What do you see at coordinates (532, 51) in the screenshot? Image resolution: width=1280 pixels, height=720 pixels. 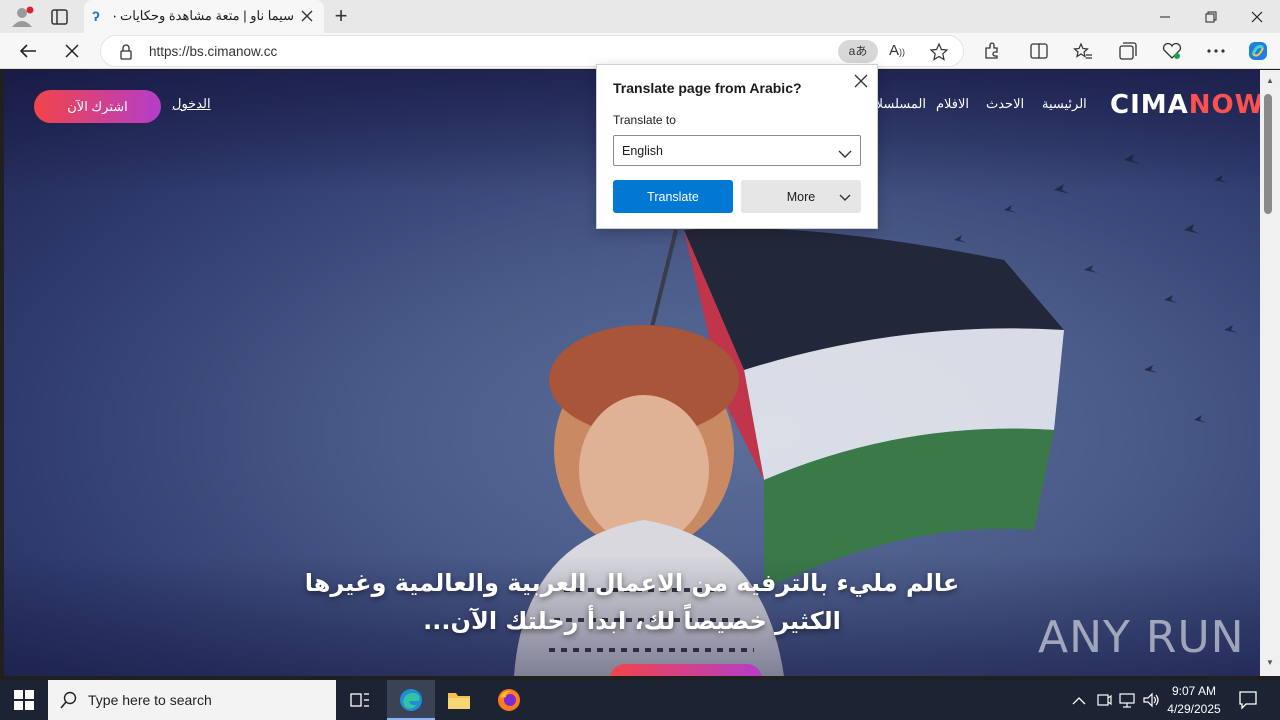 I see `address-bar: https://bs.cimanow.cc aあ A))` at bounding box center [532, 51].